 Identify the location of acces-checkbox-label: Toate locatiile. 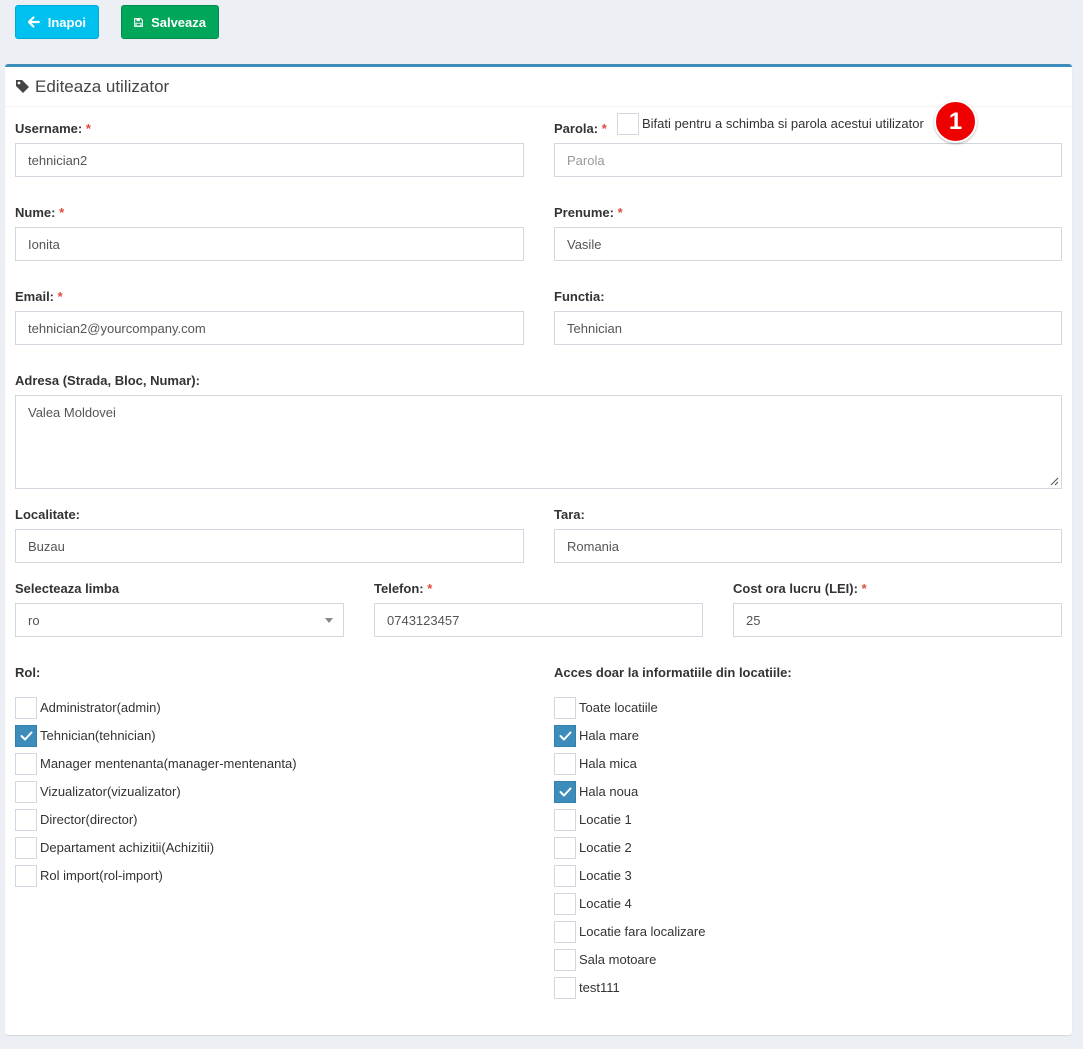
(618, 707).